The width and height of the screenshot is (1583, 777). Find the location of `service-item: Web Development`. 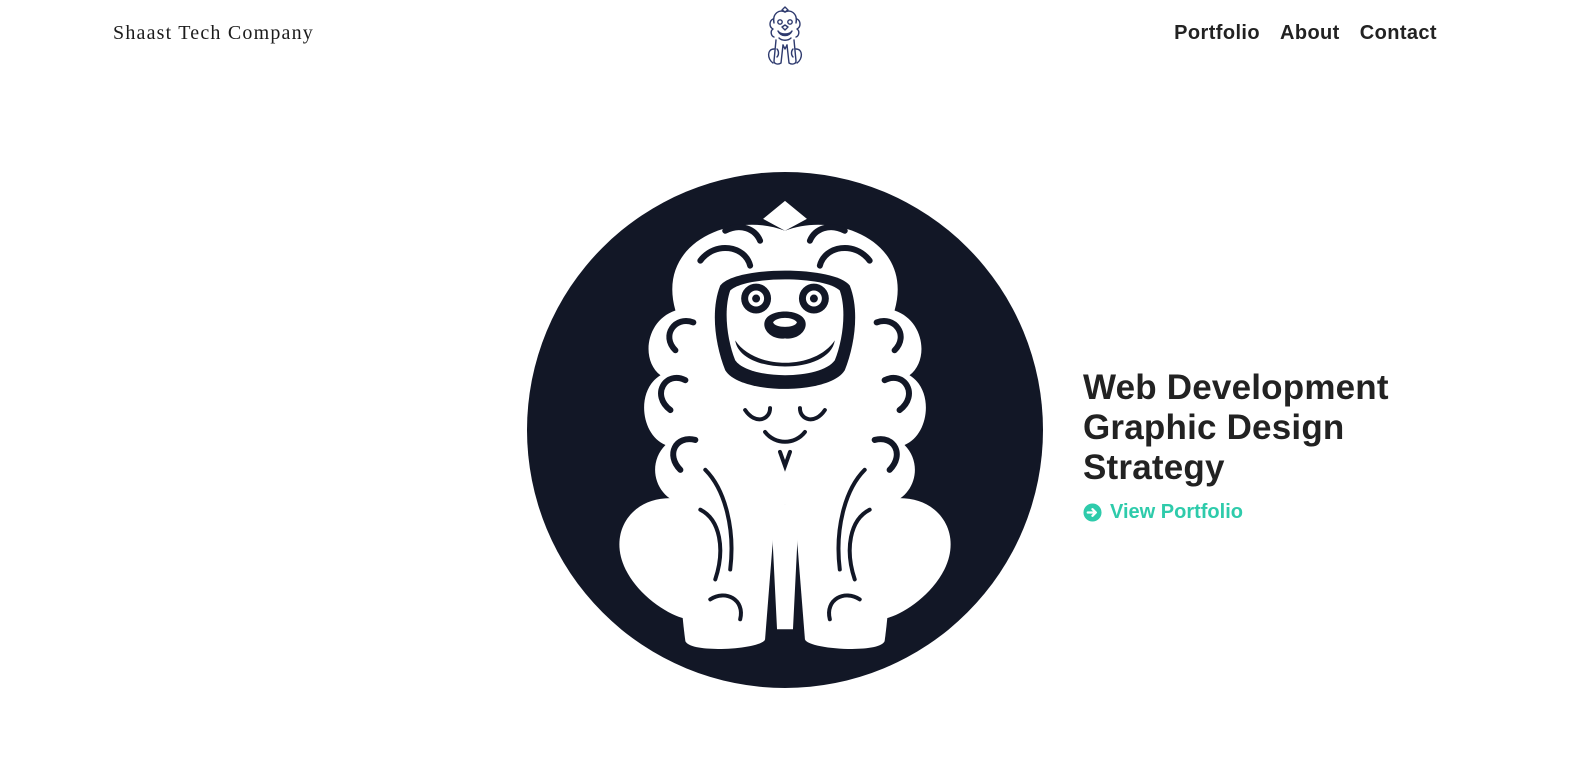

service-item: Web Development is located at coordinates (1236, 387).